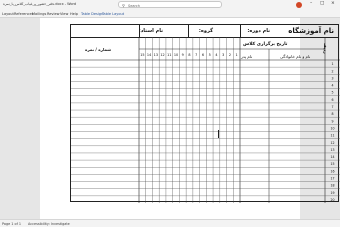  I want to click on row-number: 2, so click(332, 71).